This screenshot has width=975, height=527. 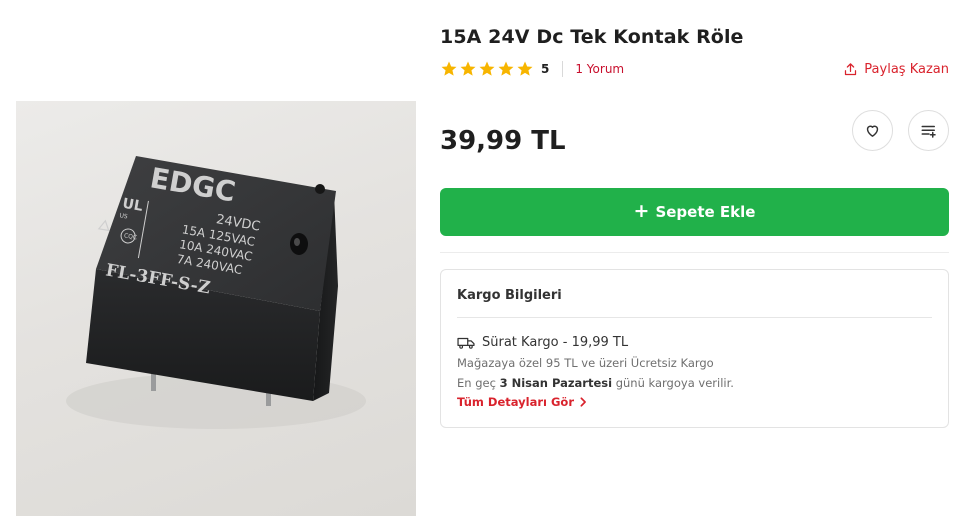 I want to click on add-to-cart-button: + Sepete Ekle, so click(x=694, y=212).